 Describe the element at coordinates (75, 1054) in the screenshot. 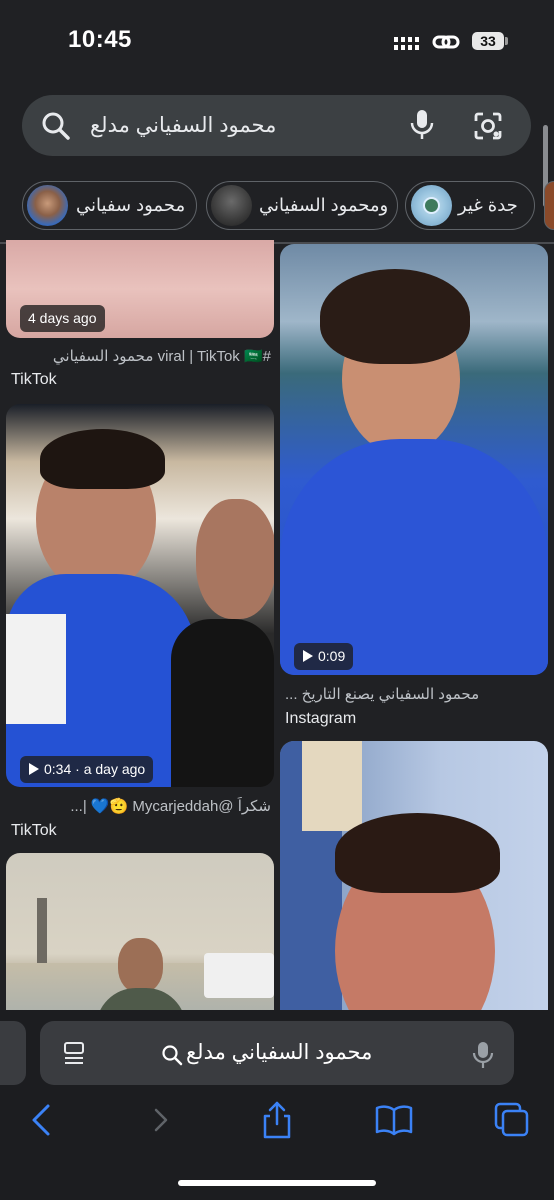

I see `reader-icon` at that location.